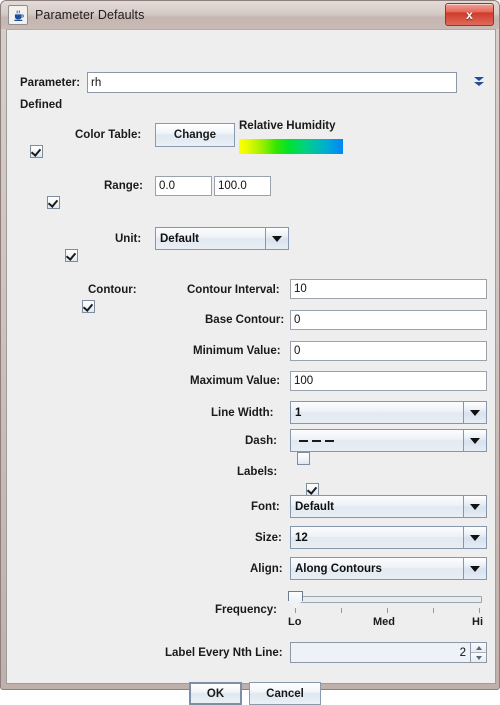 The height and width of the screenshot is (705, 500). Describe the element at coordinates (386, 599) in the screenshot. I see `frequency-slider-track` at that location.